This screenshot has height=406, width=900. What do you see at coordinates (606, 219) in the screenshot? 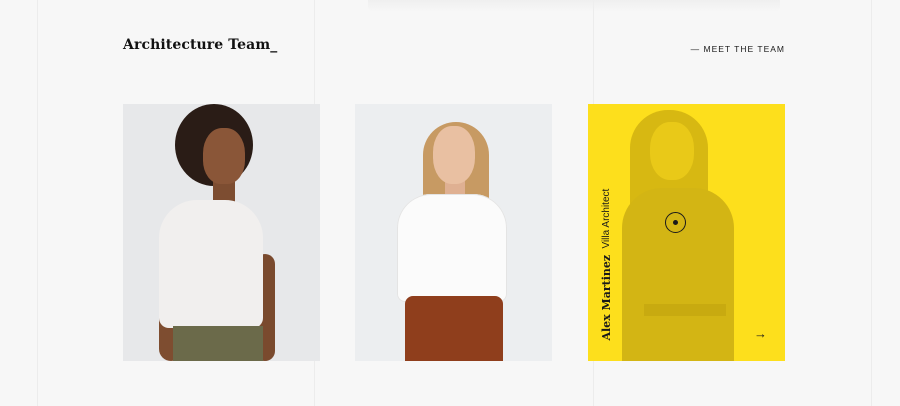
I see `member-role: Villa Architect` at bounding box center [606, 219].